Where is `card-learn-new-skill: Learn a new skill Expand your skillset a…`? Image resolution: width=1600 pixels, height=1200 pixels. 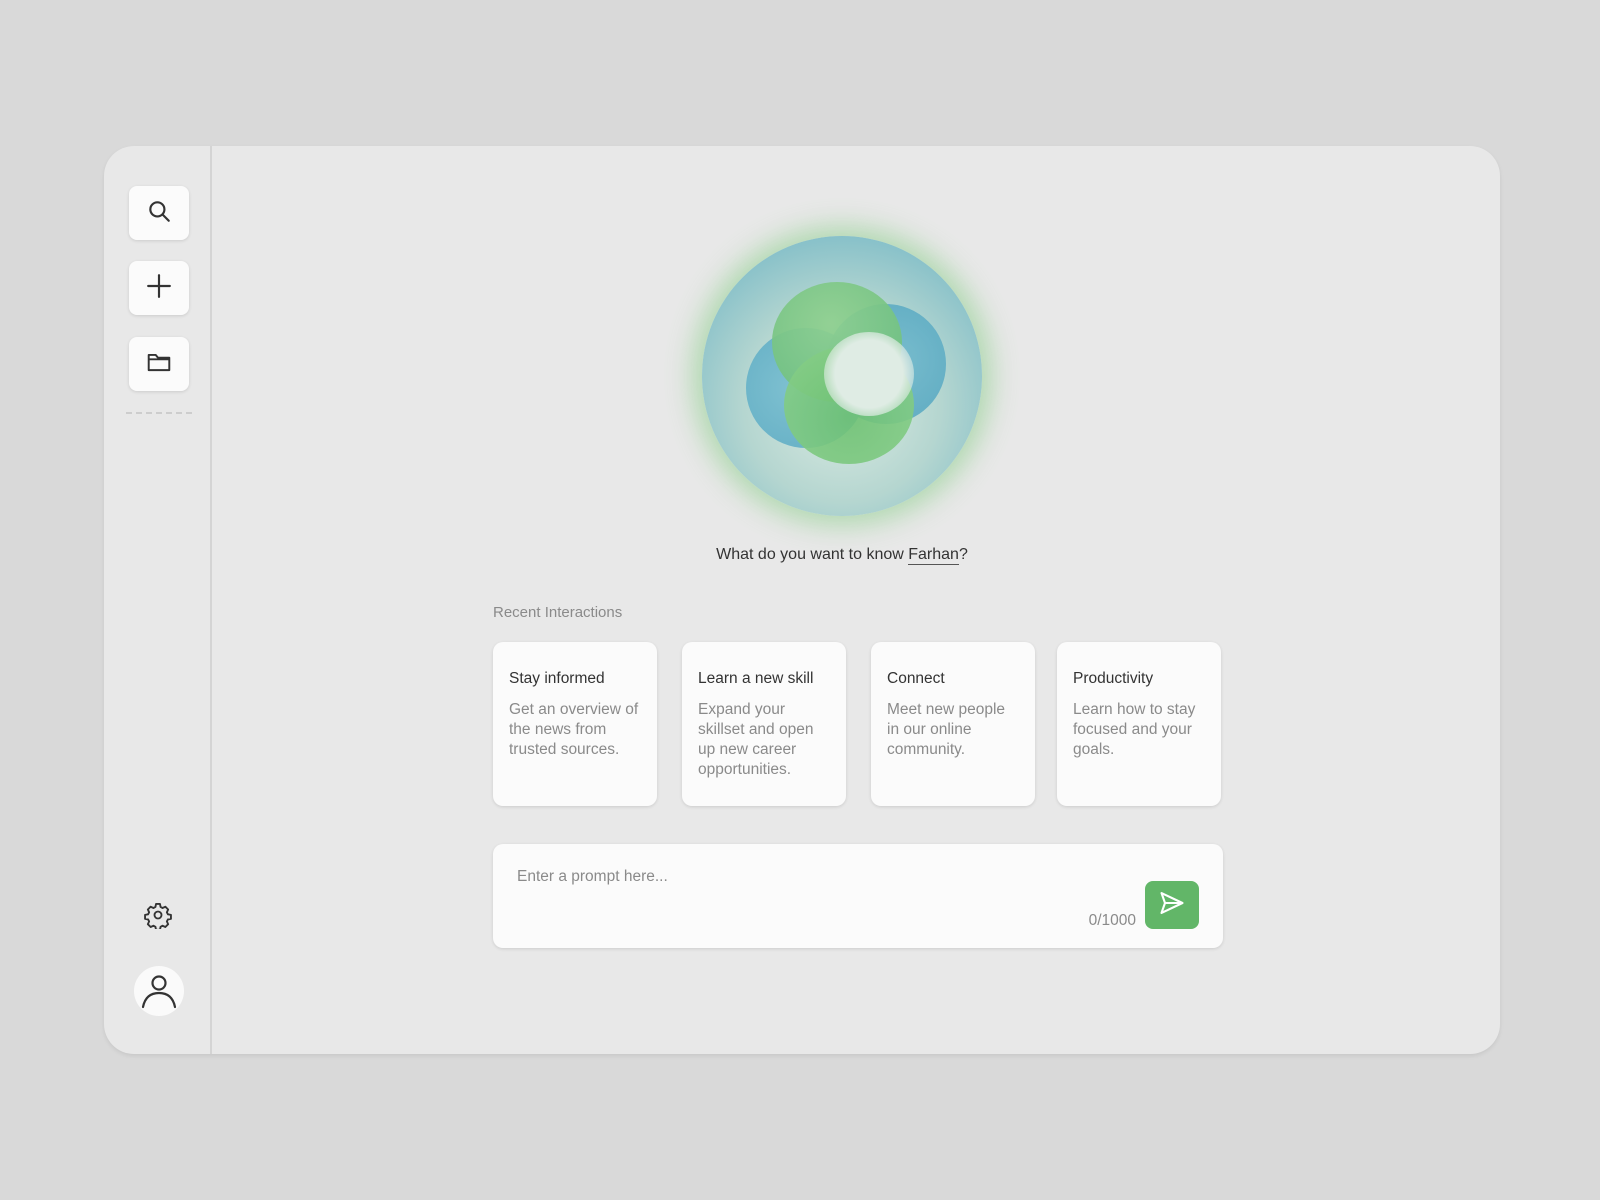 card-learn-new-skill: Learn a new skill Expand your skillset a… is located at coordinates (764, 724).